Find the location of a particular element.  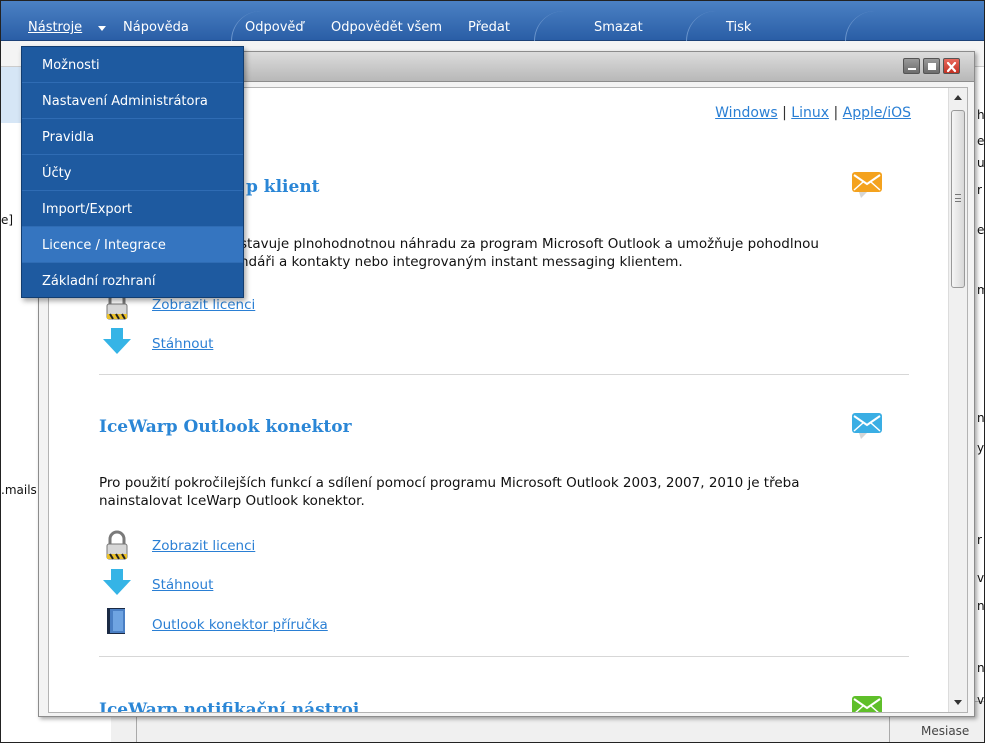

windows-link: Windows is located at coordinates (746, 113).